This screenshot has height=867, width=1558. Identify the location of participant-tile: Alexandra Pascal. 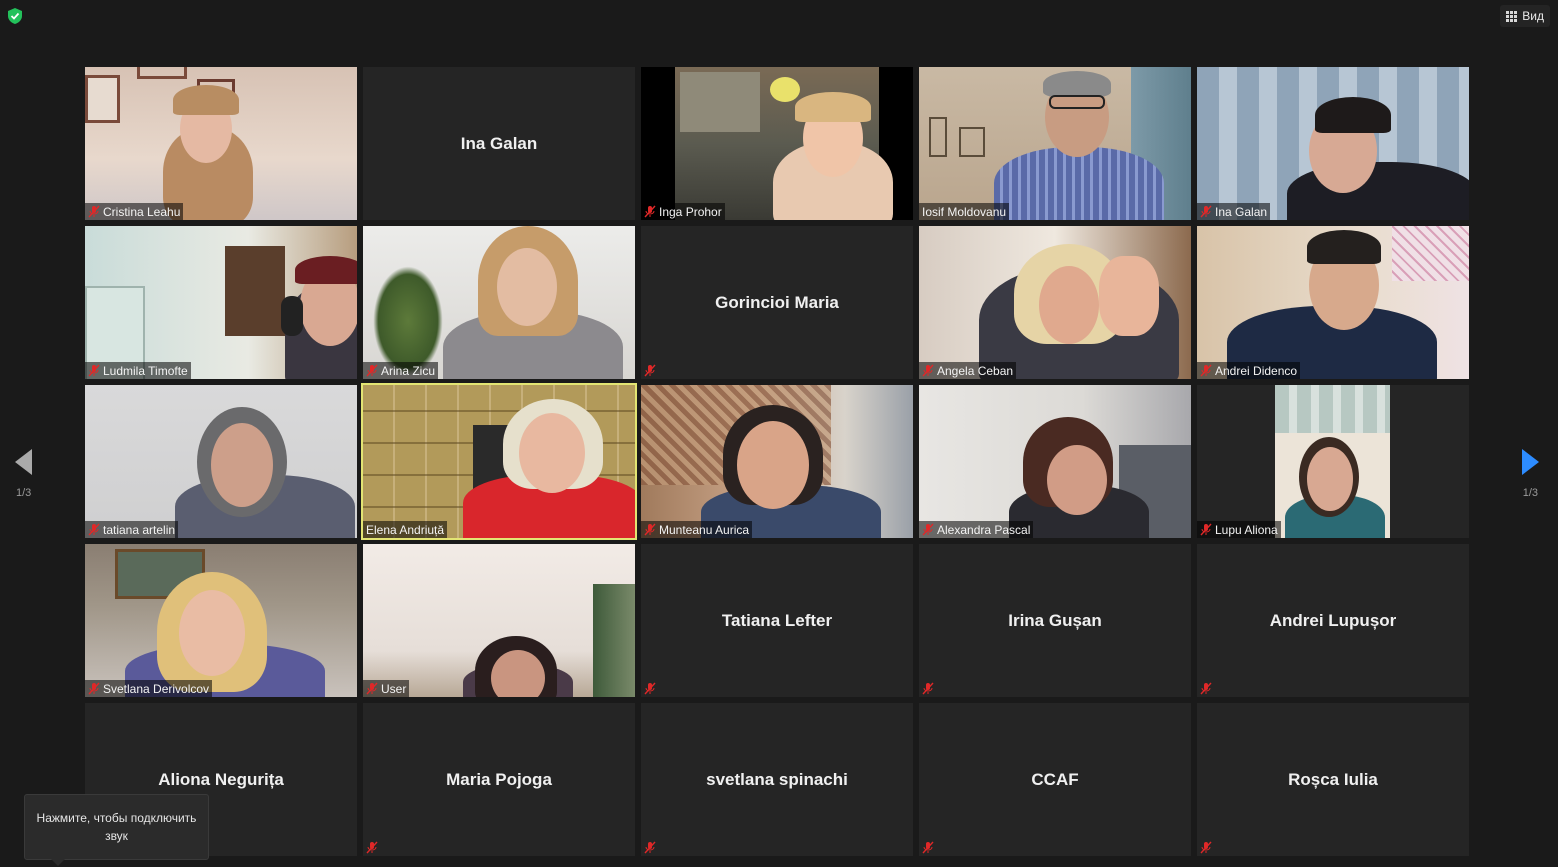
(1055, 461).